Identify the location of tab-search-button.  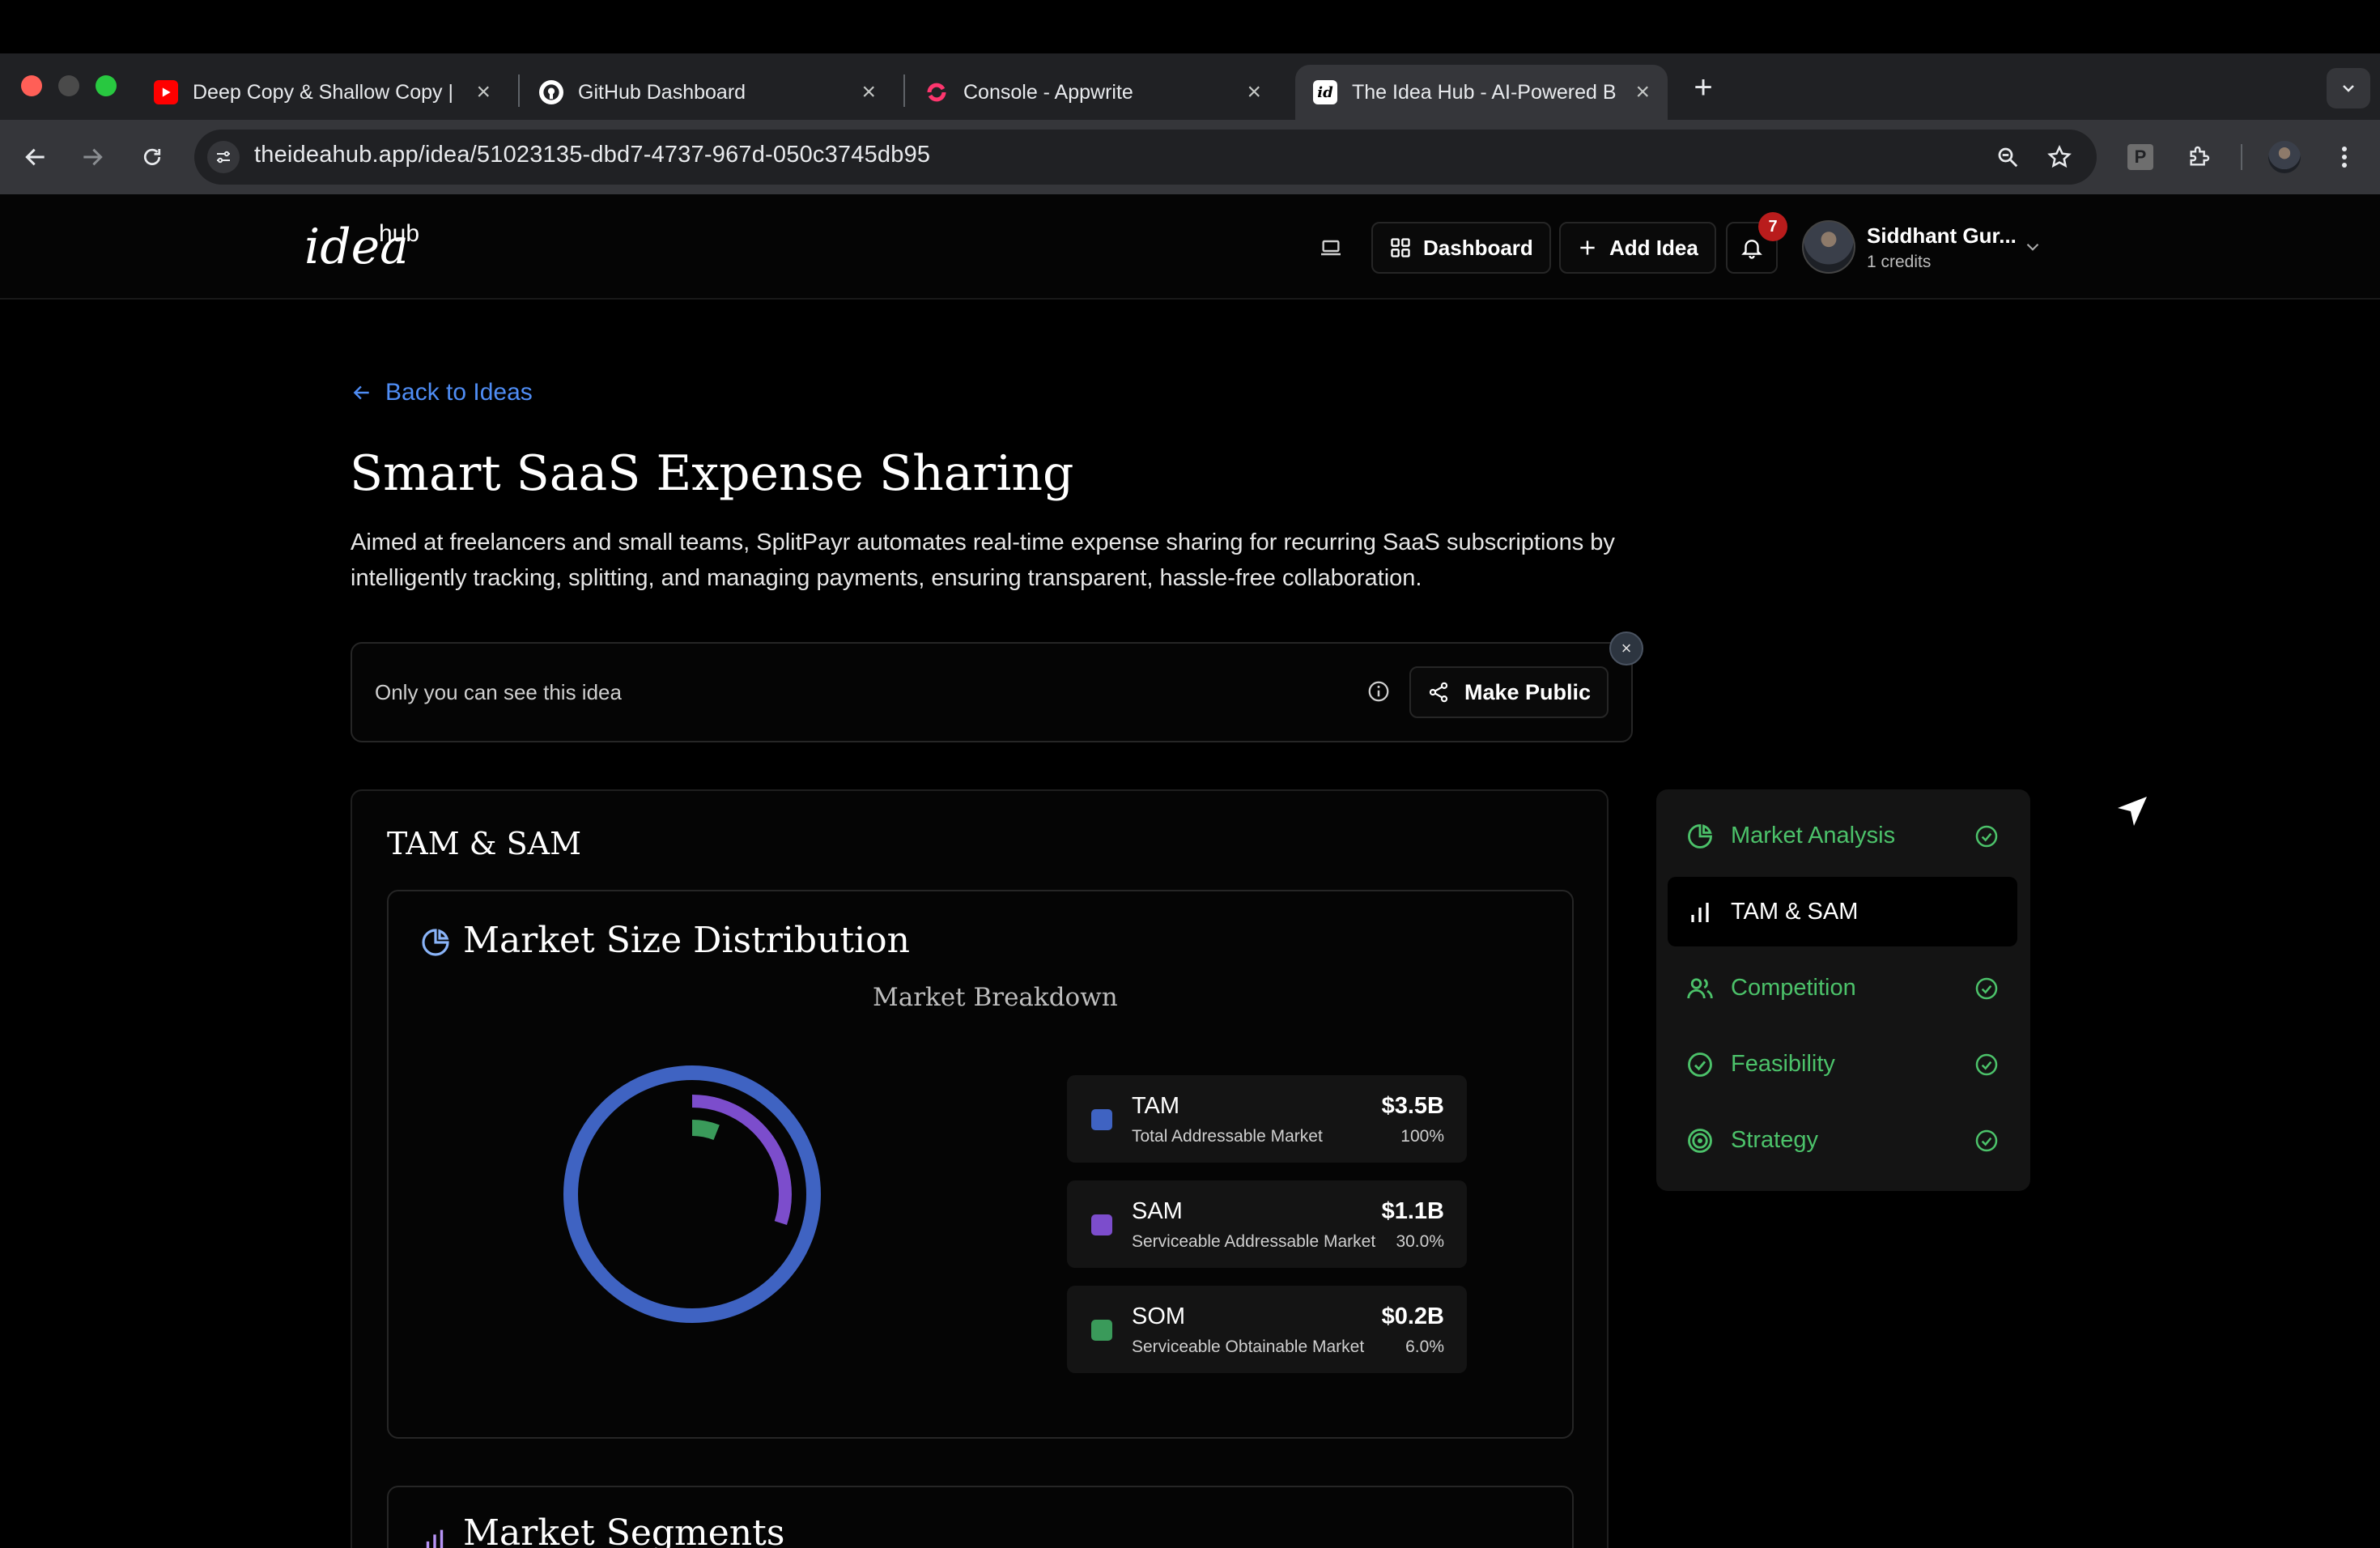
(2348, 88).